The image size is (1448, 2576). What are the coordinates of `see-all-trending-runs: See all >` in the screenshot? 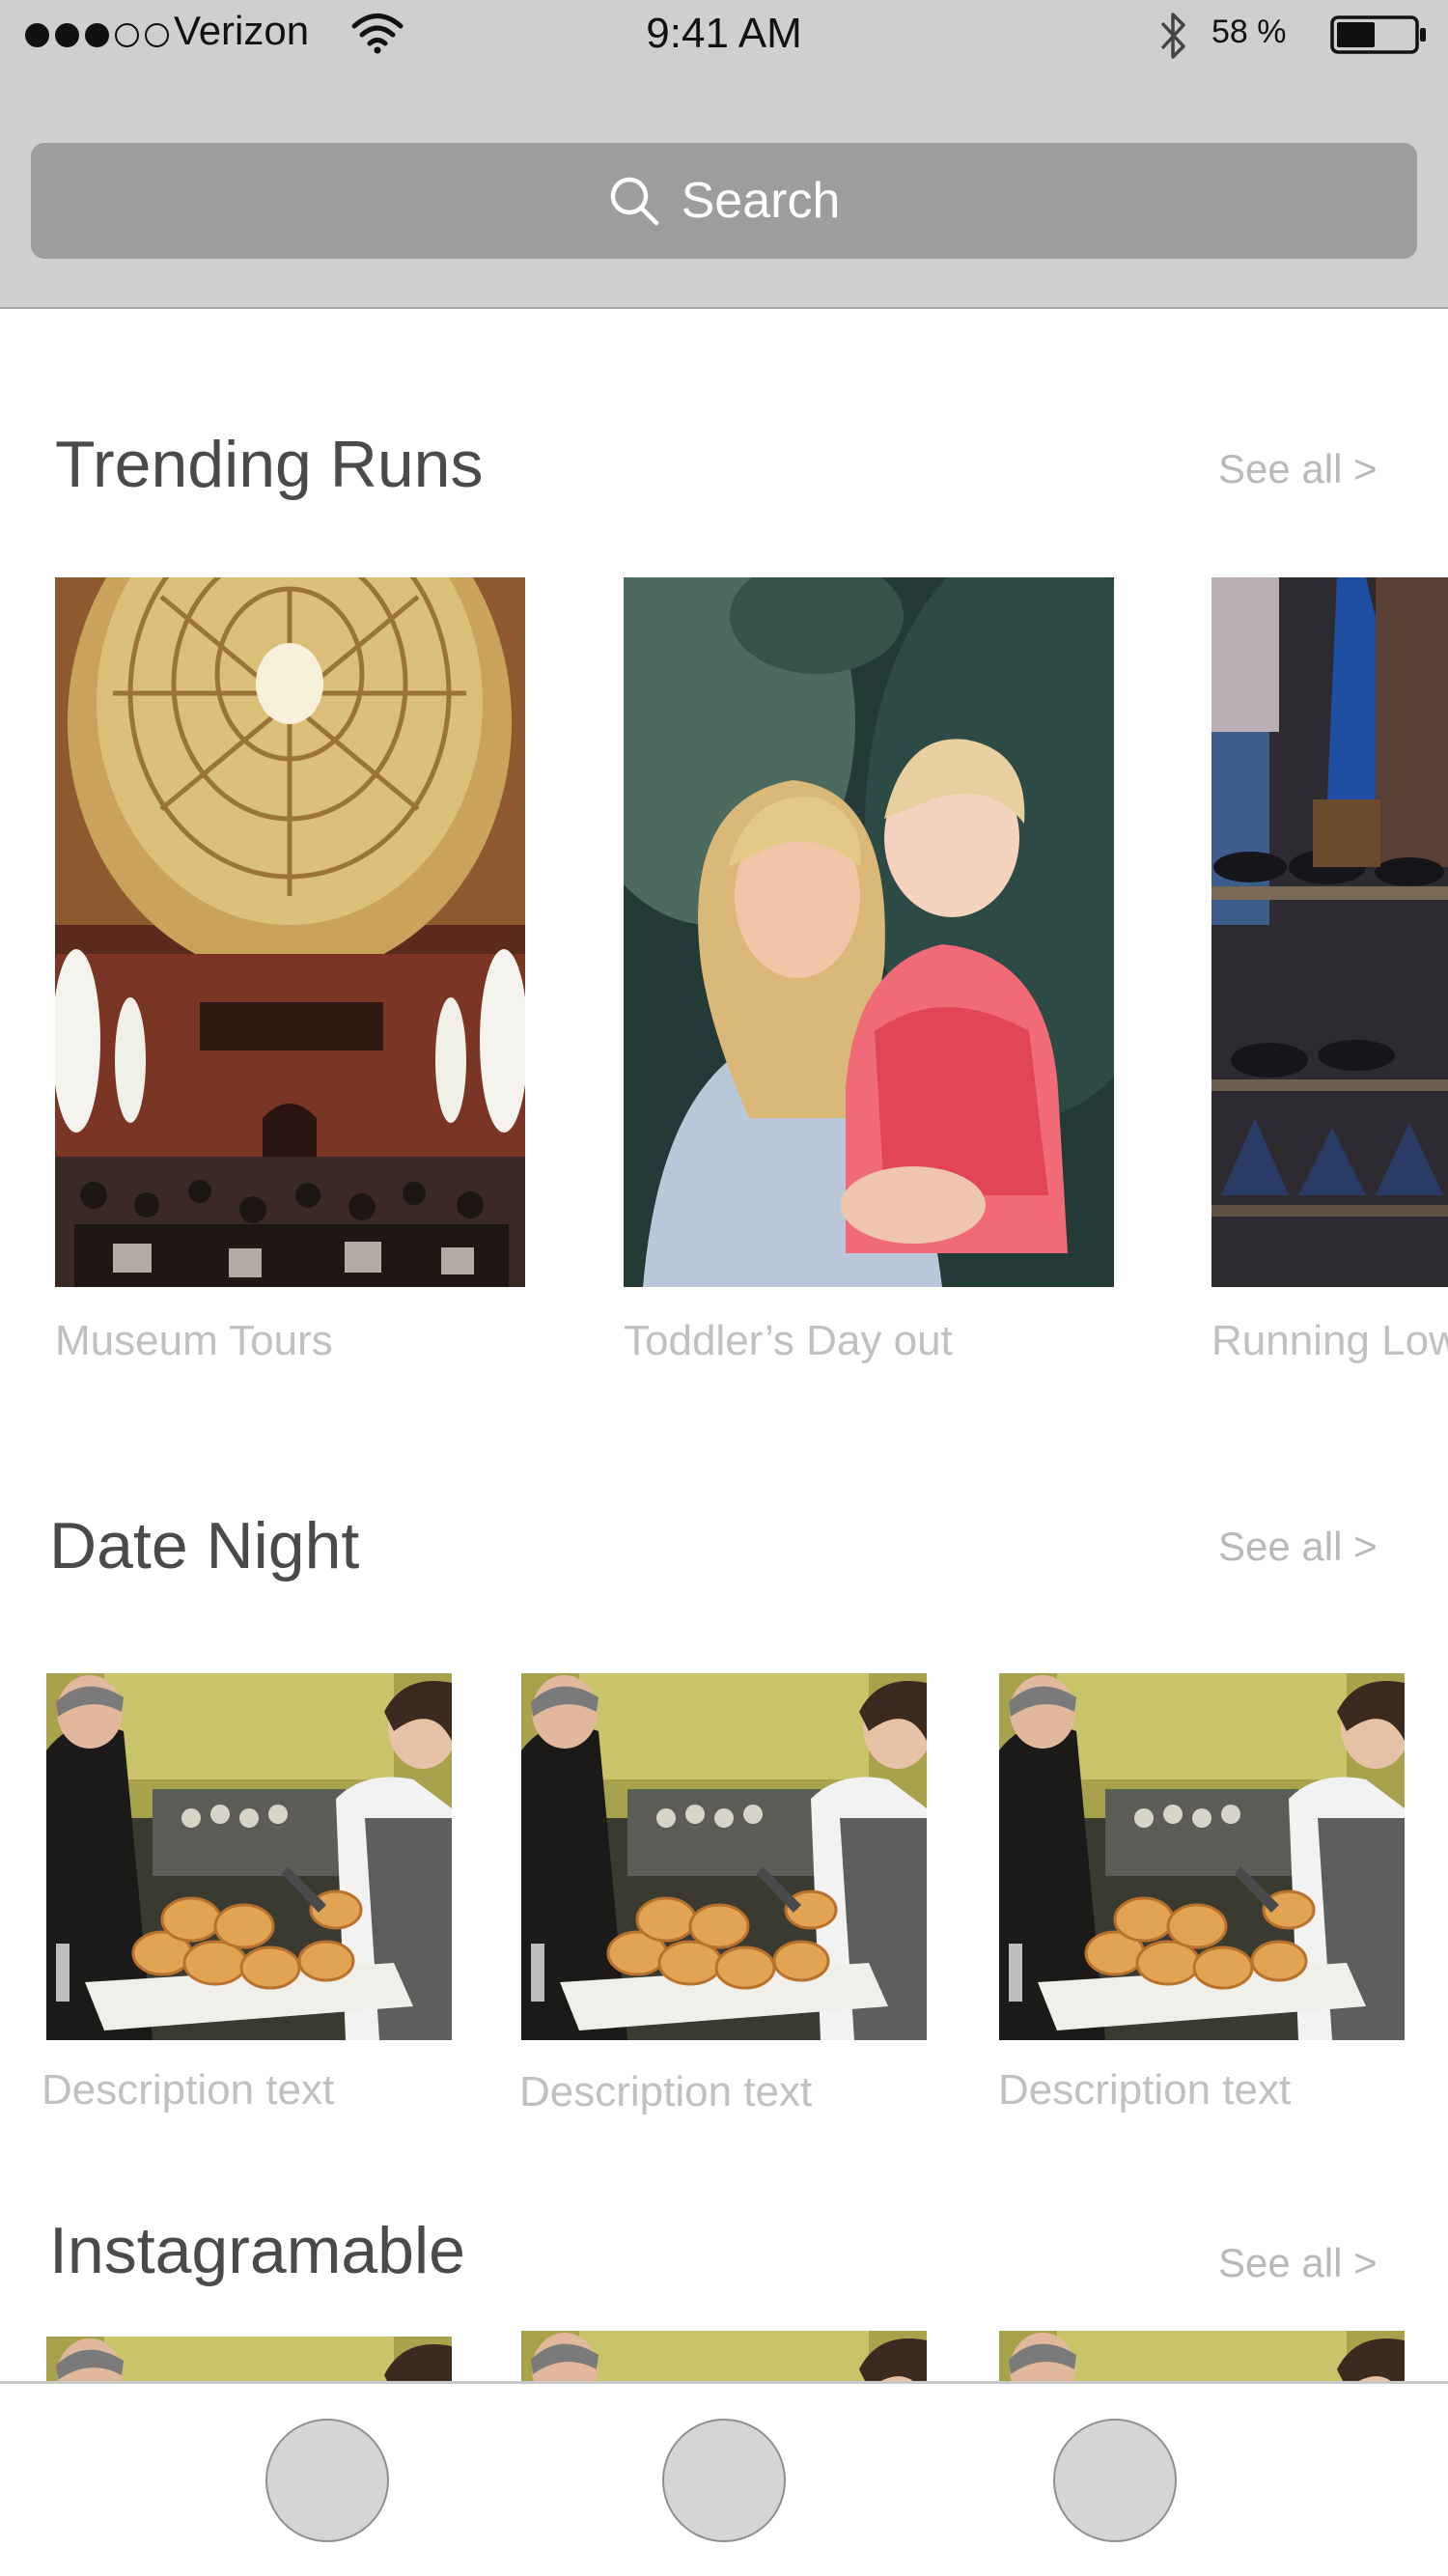 It's located at (1298, 469).